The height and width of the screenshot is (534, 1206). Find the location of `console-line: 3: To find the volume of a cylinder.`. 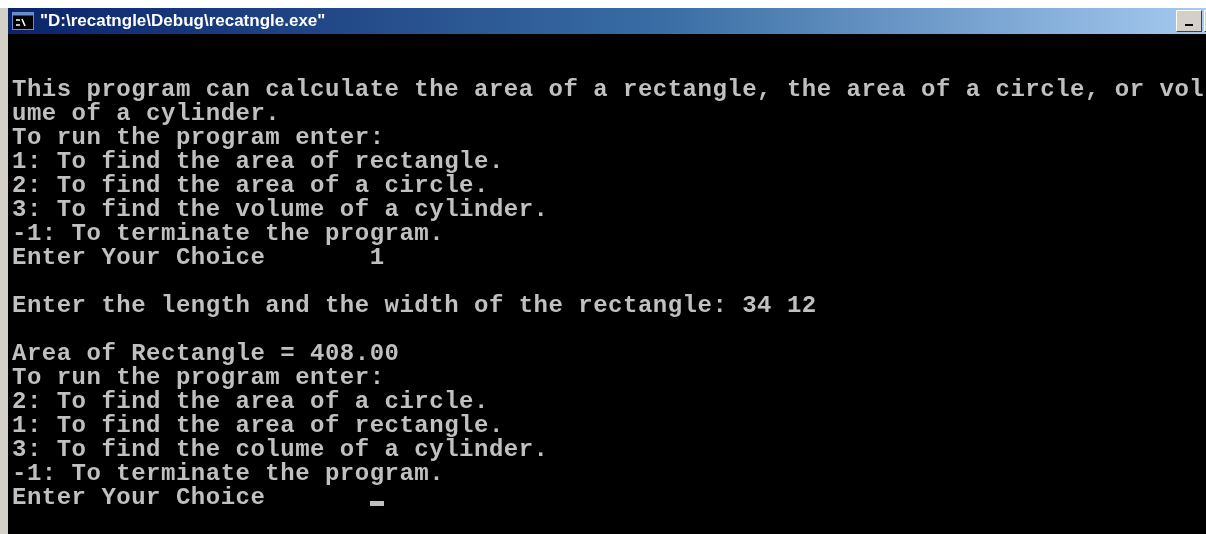

console-line: 3: To find the volume of a cylinder. is located at coordinates (280, 210).